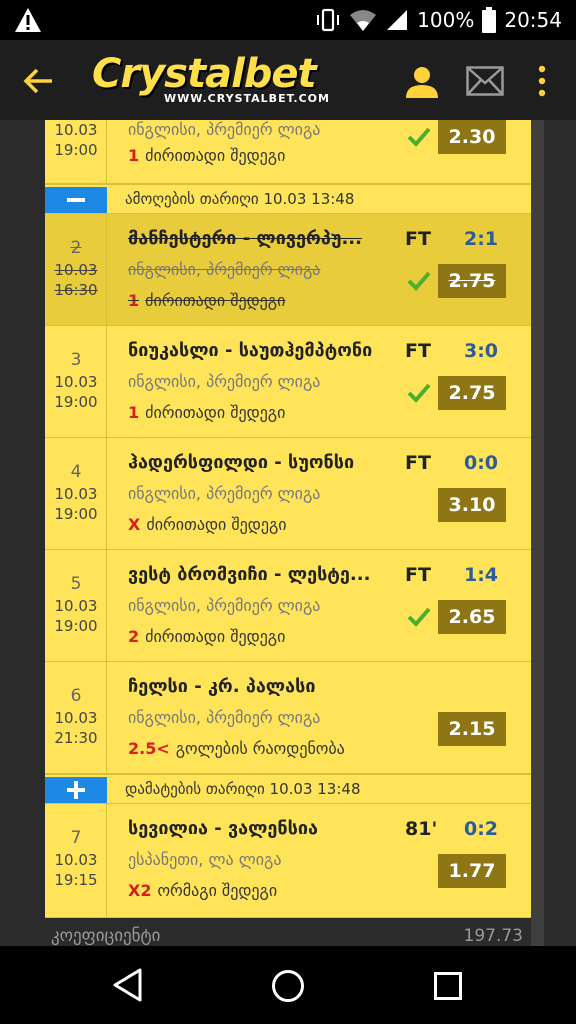  Describe the element at coordinates (397, 20) in the screenshot. I see `signal-icon` at that location.